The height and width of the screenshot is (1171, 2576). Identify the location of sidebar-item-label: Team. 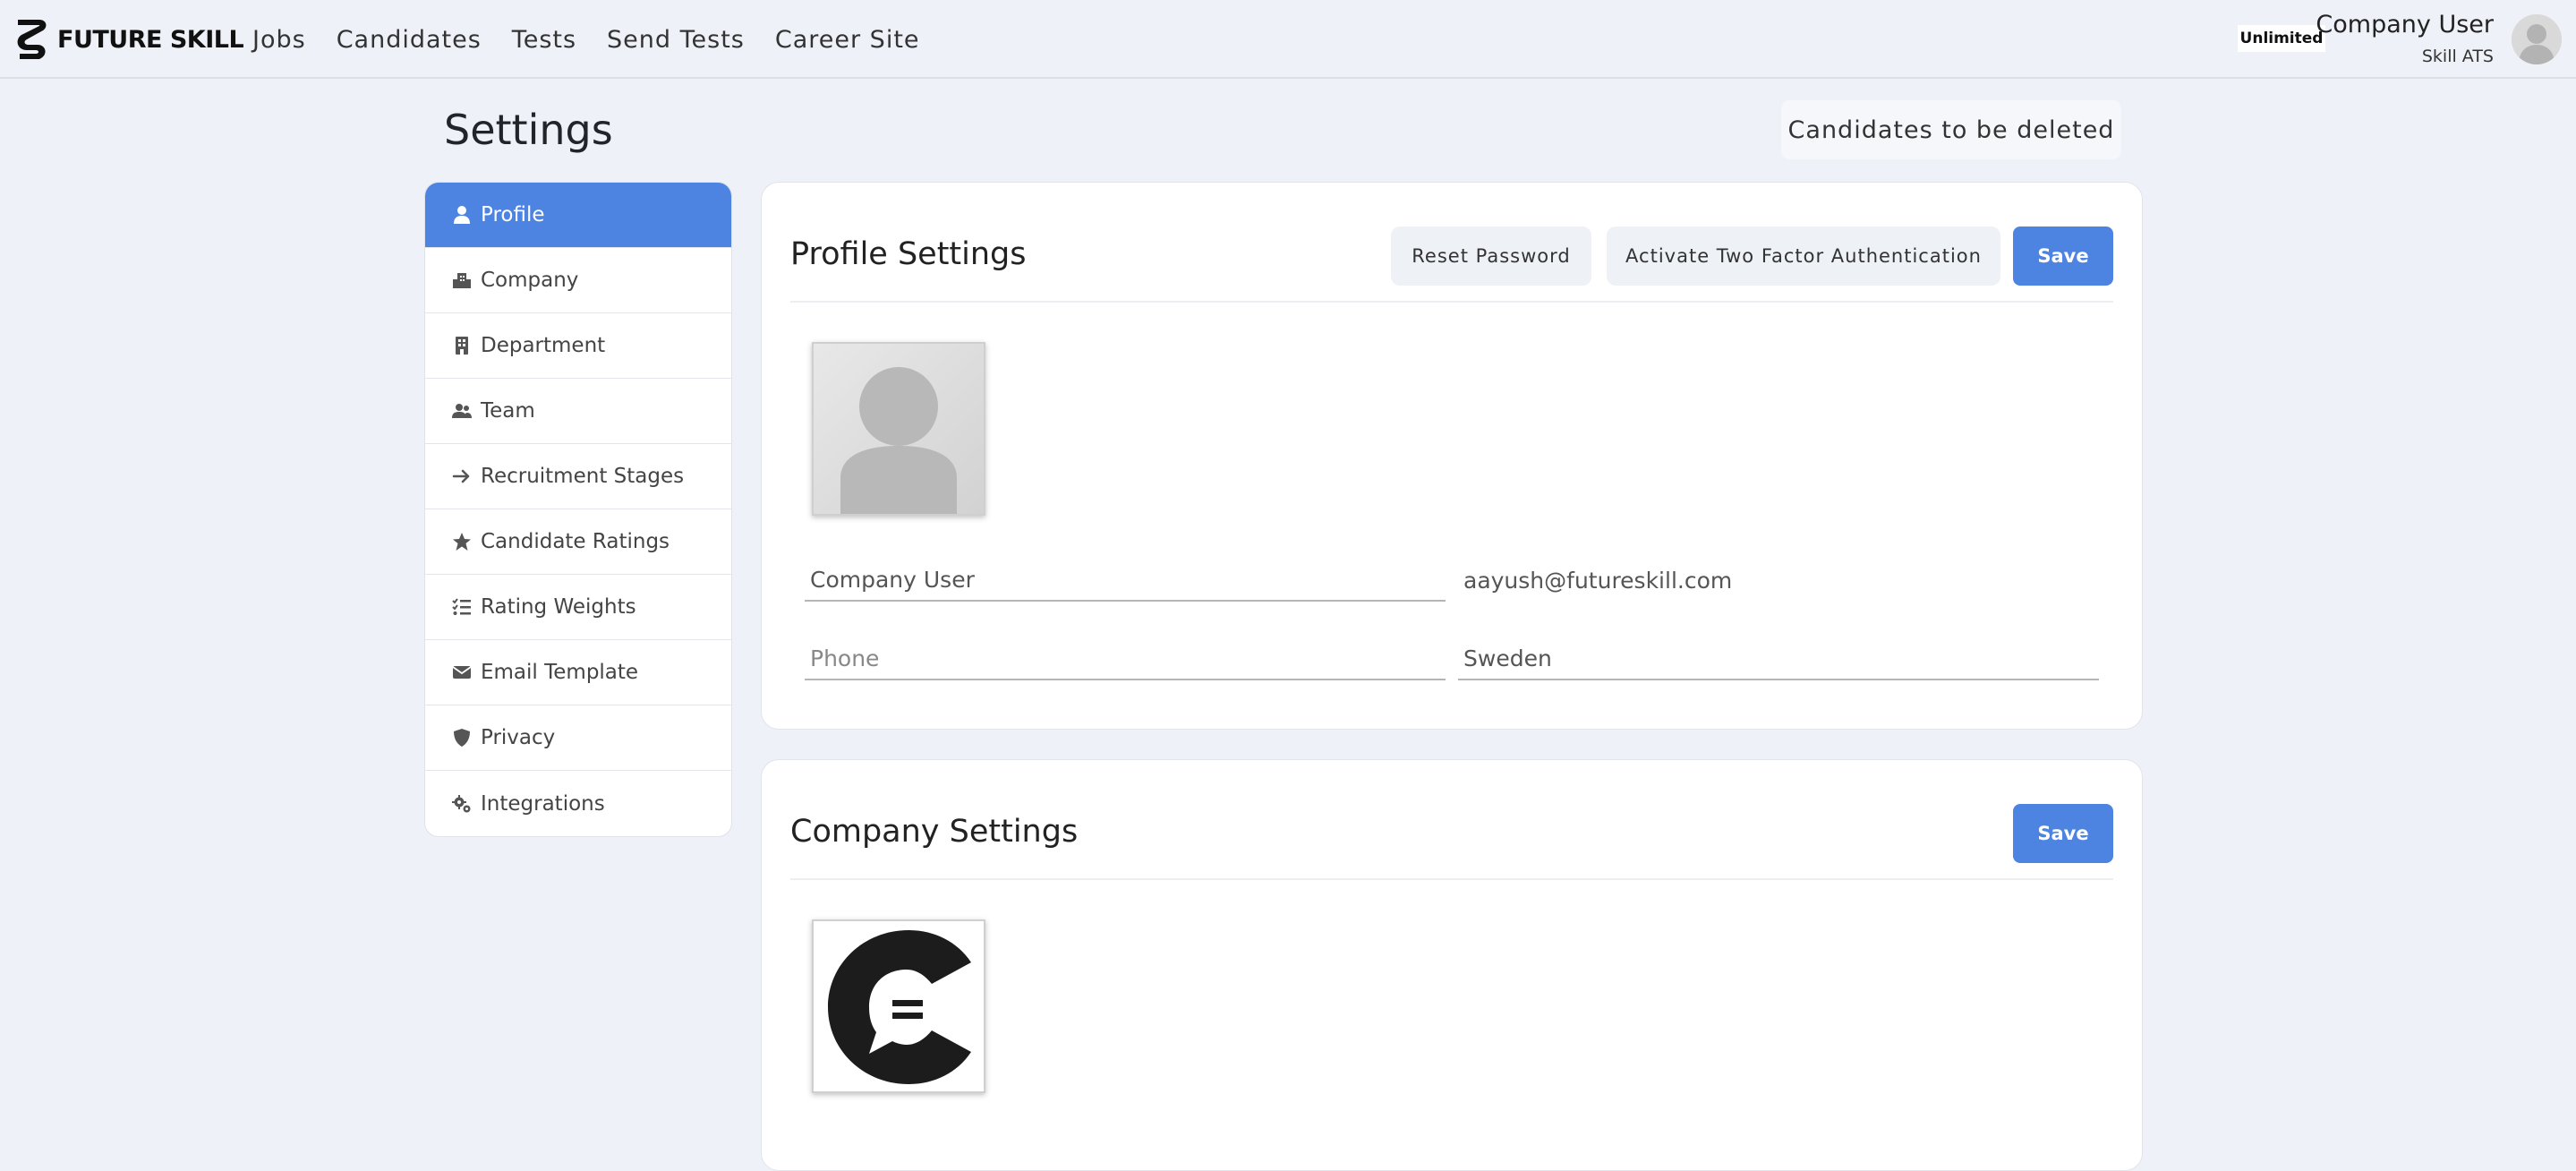
(508, 411).